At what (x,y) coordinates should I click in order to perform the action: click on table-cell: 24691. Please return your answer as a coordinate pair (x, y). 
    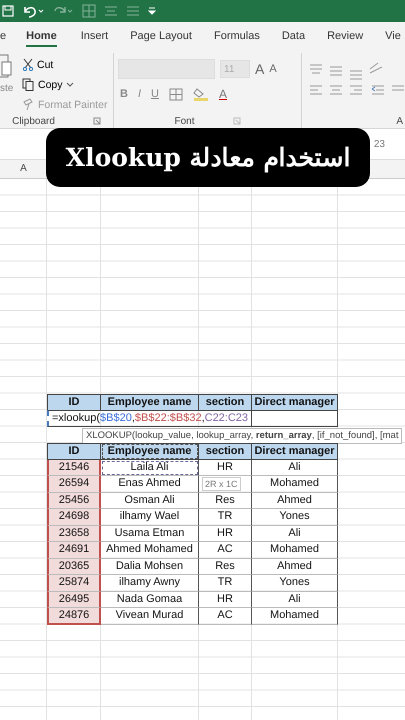
    Looking at the image, I should click on (74, 550).